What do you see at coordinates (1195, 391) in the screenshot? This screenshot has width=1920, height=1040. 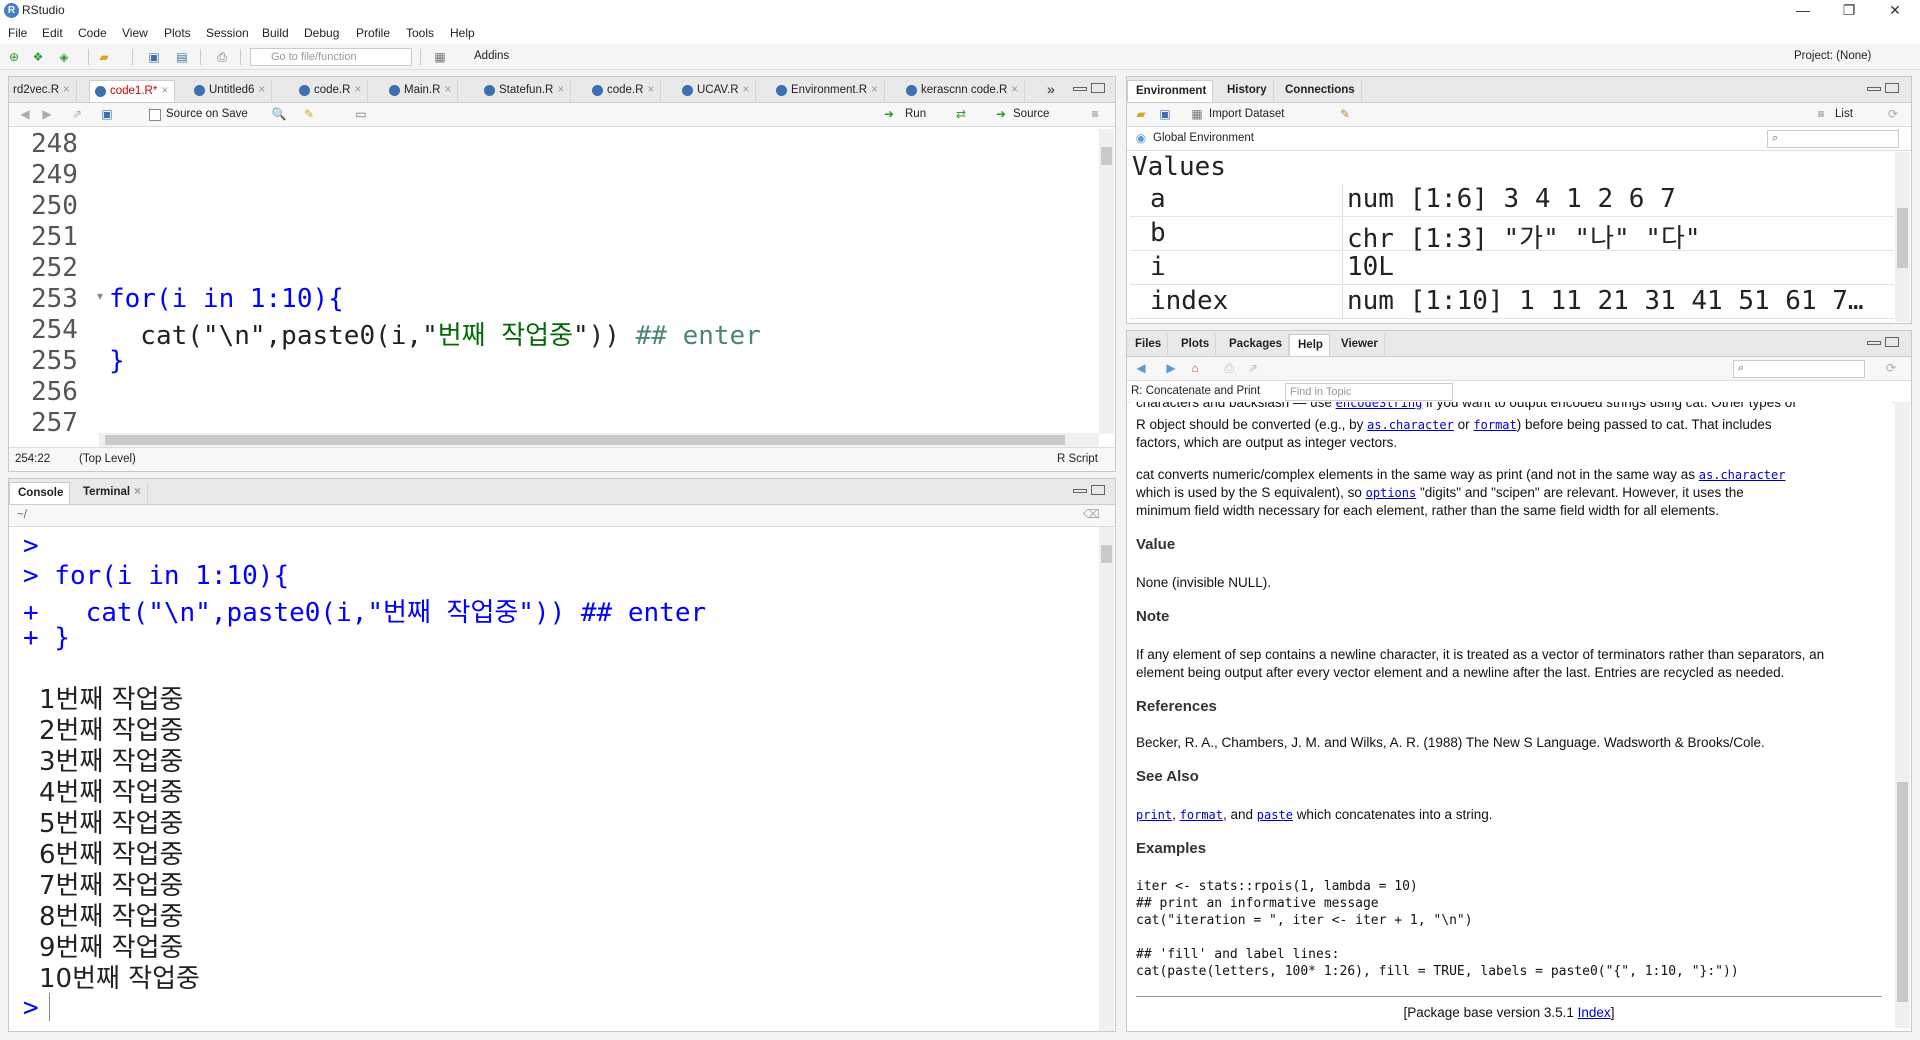 I see `help-topic-selector: R: Concatenate and Print` at bounding box center [1195, 391].